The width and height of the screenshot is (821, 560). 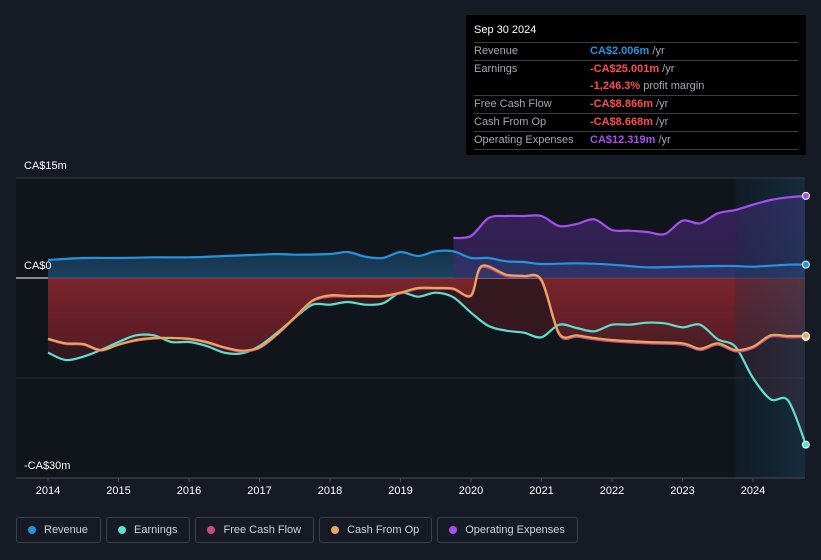 I want to click on tooltip-value: CA$2.006m, so click(x=620, y=51).